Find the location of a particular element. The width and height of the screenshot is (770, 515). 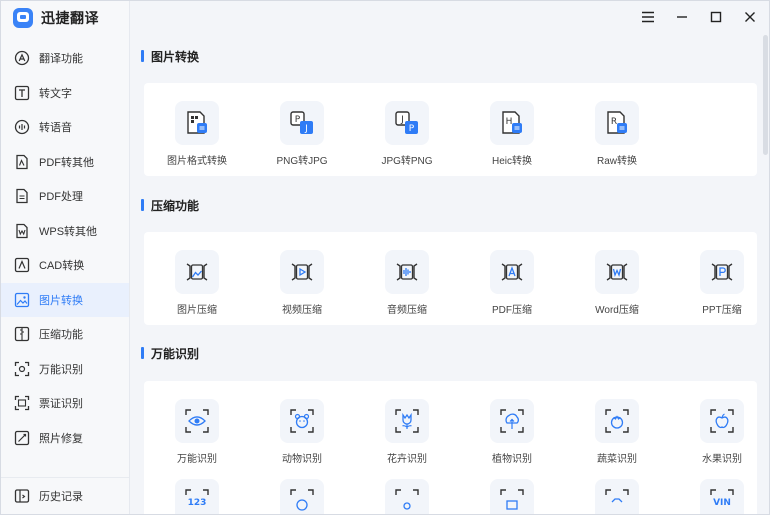

tool-ppt-compress: PPT压缩 is located at coordinates (722, 283).